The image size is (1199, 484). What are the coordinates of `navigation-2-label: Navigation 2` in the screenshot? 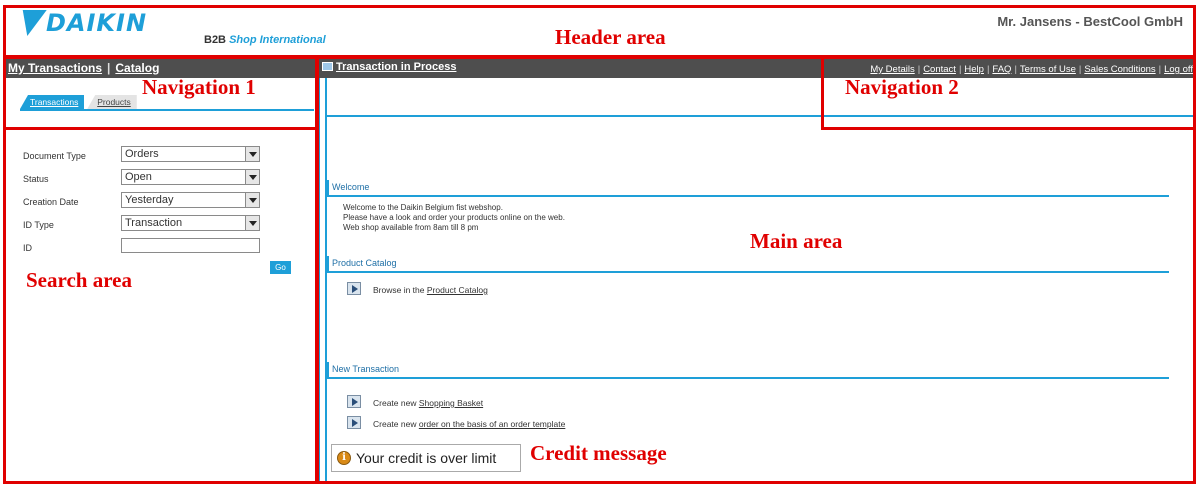 It's located at (902, 87).